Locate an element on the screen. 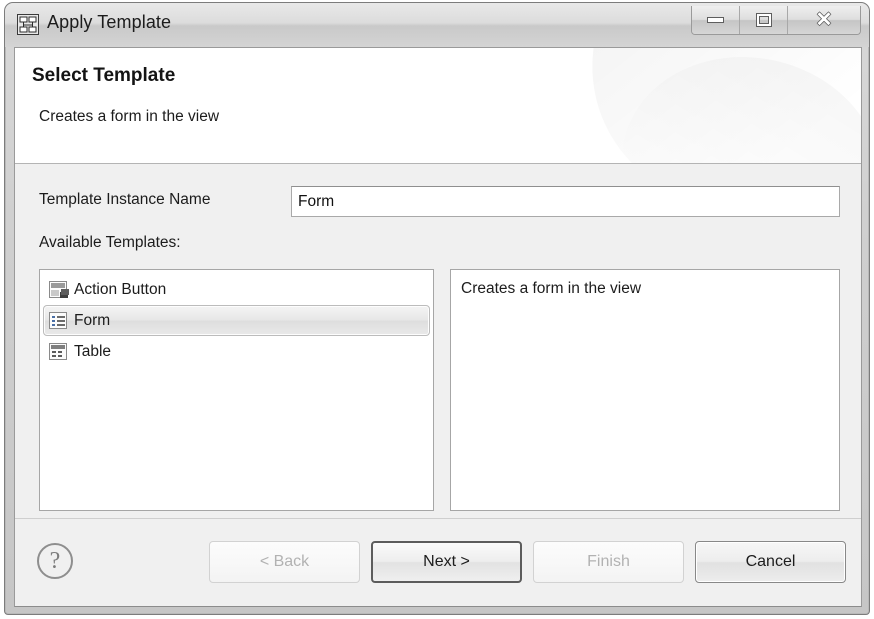 This screenshot has width=874, height=619. maximize-icon is located at coordinates (763, 20).